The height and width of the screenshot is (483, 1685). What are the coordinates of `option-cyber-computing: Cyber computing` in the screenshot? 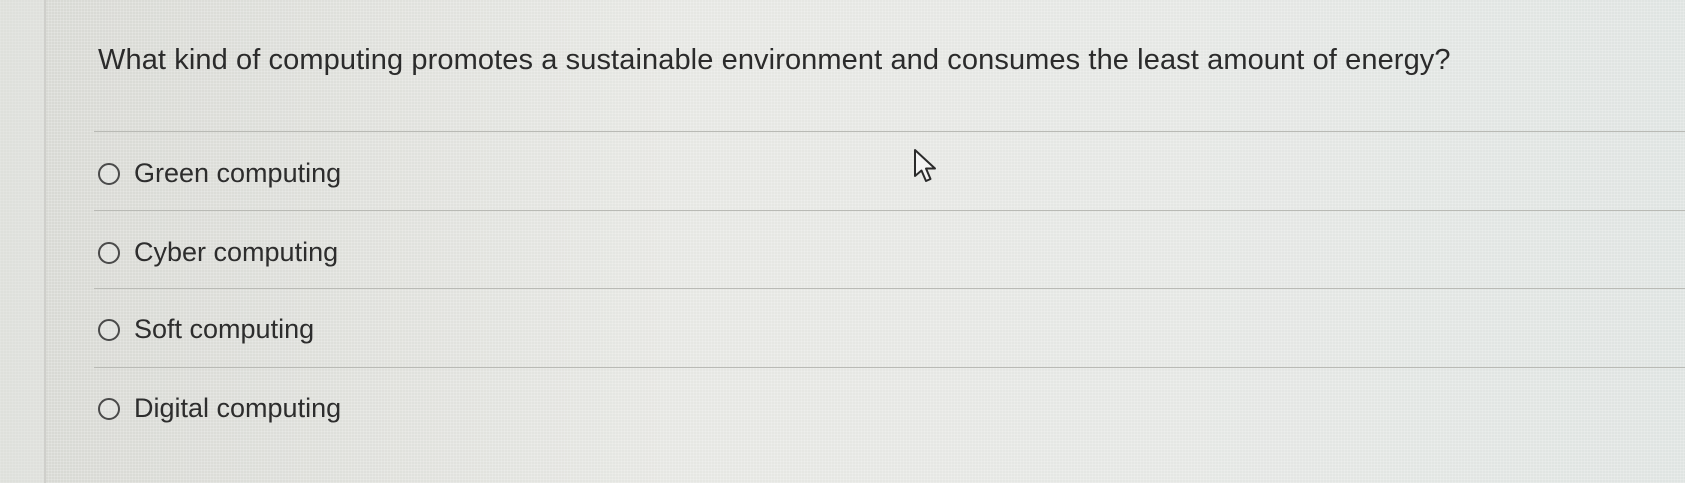 It's located at (218, 252).